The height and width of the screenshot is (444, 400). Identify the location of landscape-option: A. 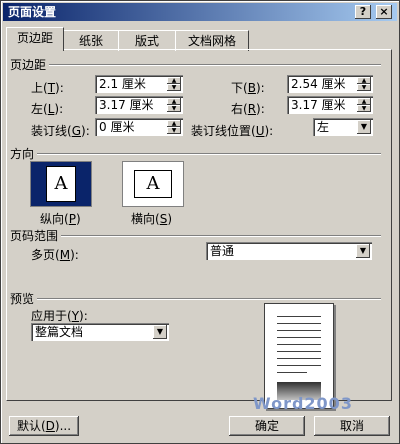
(153, 184).